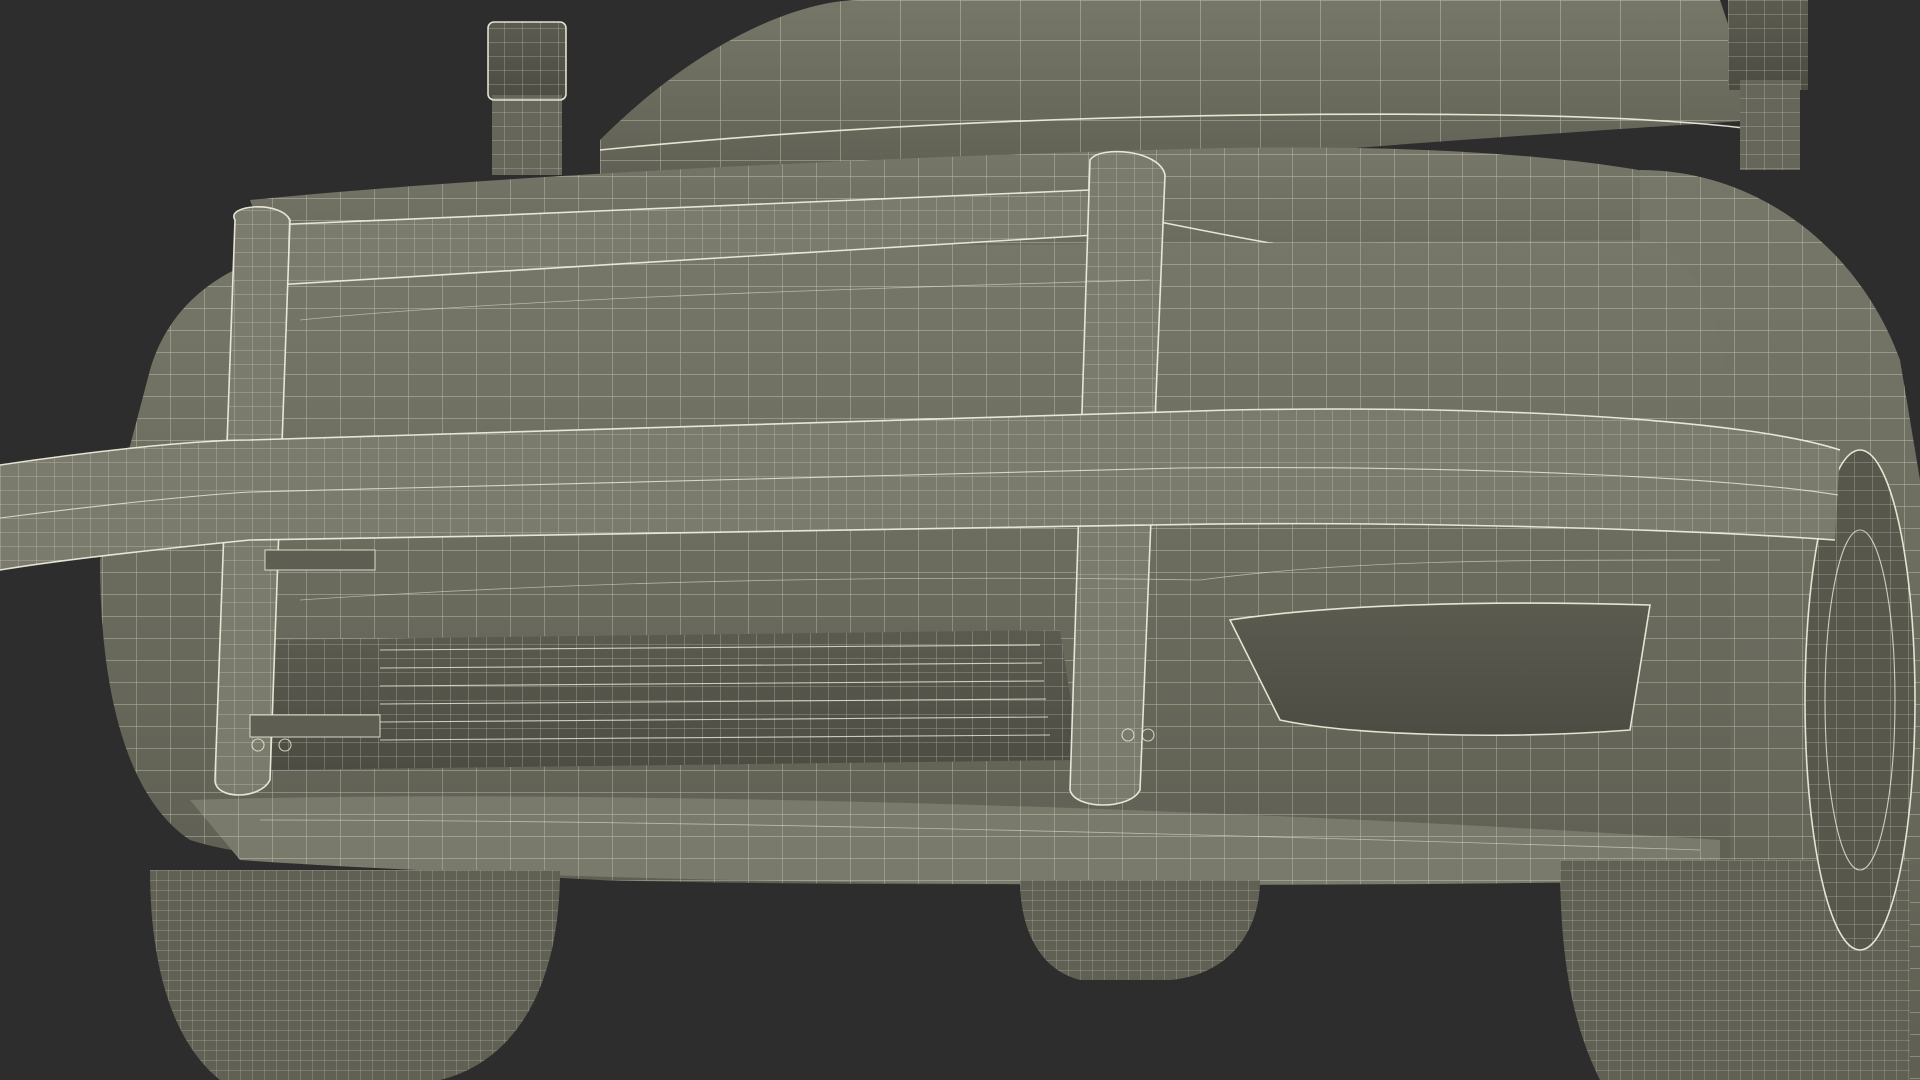  I want to click on lower-grille, so click(670, 700).